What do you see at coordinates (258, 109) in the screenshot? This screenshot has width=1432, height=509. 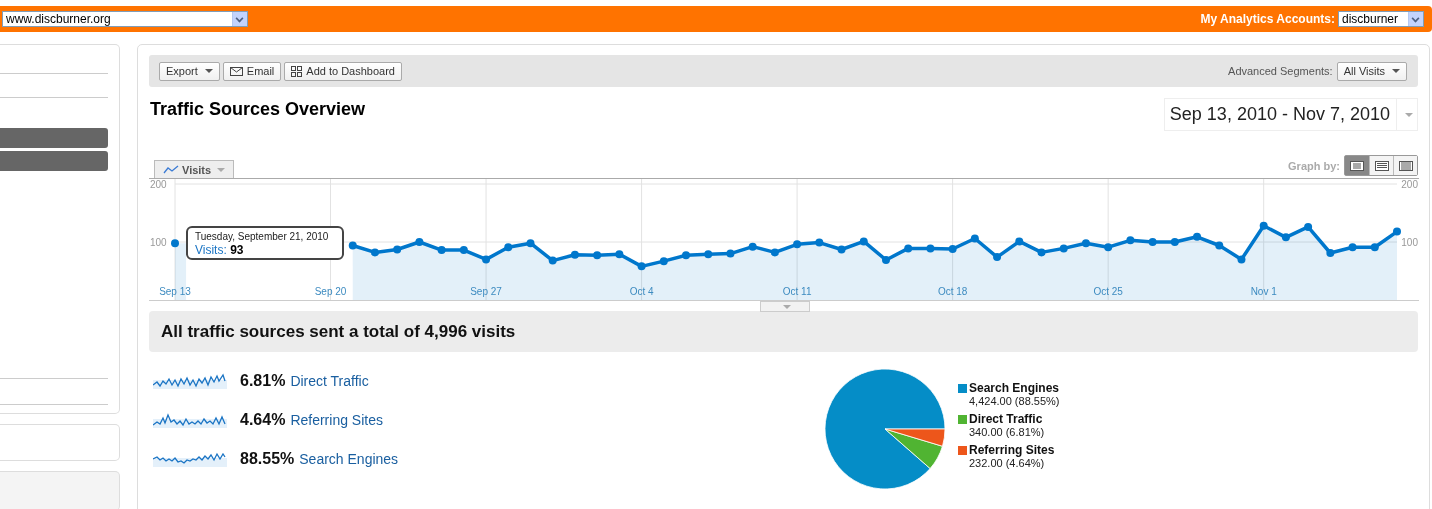 I see `page-title: Traffic Sources Overview` at bounding box center [258, 109].